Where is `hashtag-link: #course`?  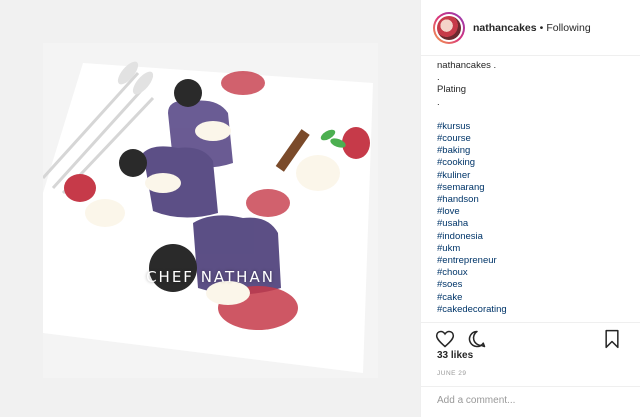 hashtag-link: #course is located at coordinates (534, 139).